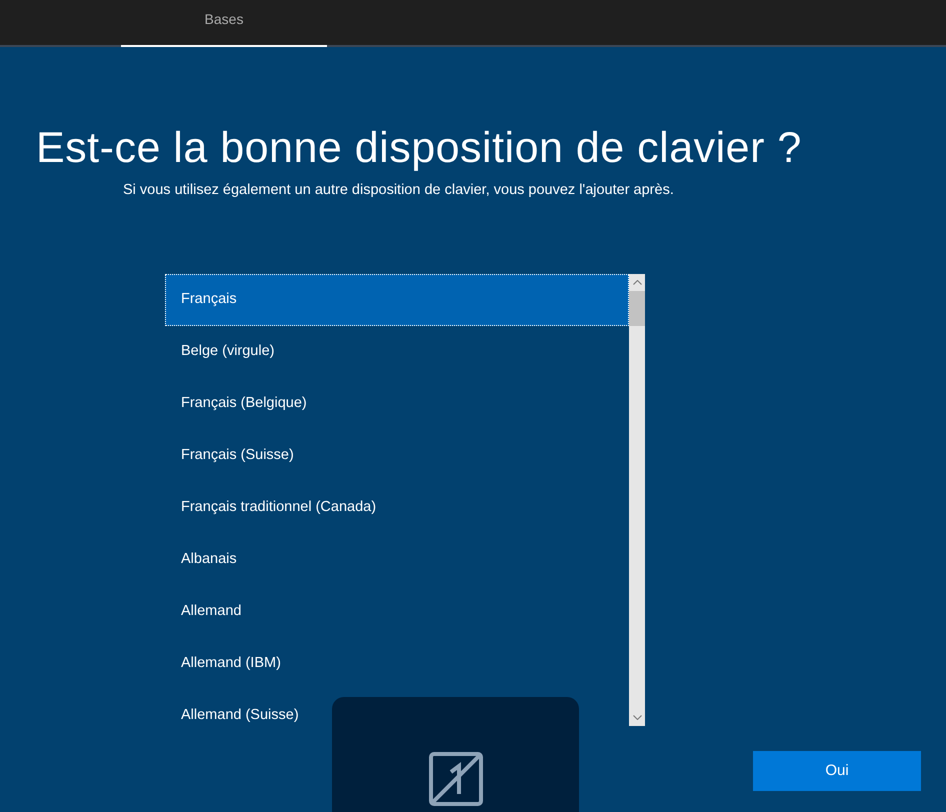 This screenshot has height=812, width=946. I want to click on layout-item: Français (Suisse), so click(397, 456).